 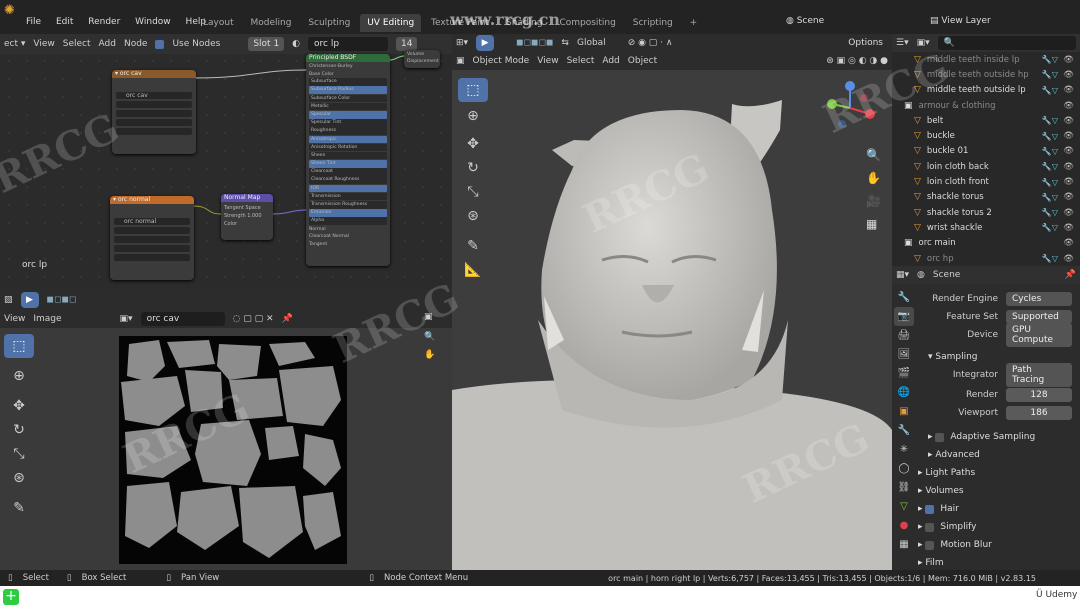 I want to click on feature-set-dropdown: Supported, so click(x=1039, y=317).